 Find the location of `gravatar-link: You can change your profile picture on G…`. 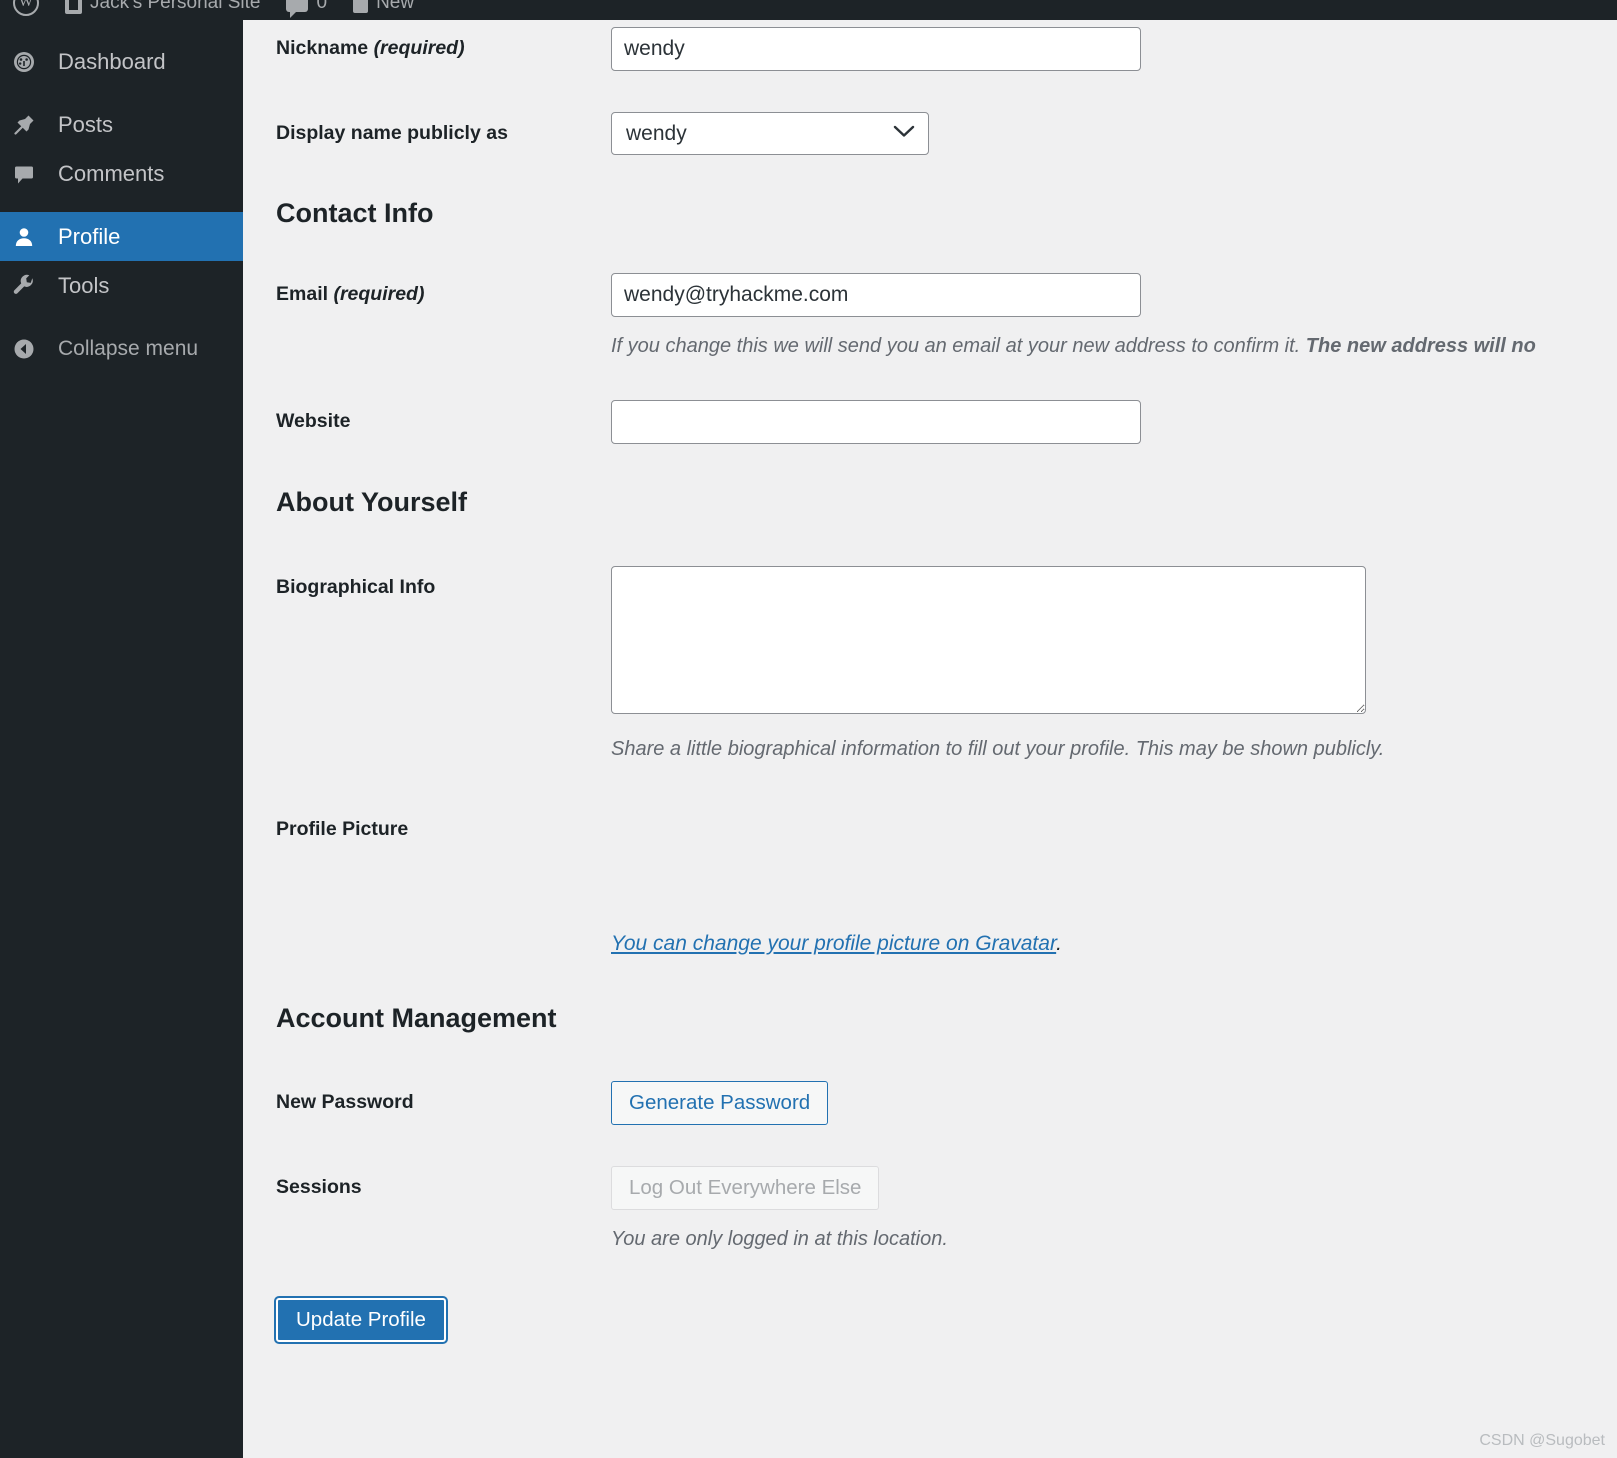

gravatar-link: You can change your profile picture on G… is located at coordinates (833, 943).